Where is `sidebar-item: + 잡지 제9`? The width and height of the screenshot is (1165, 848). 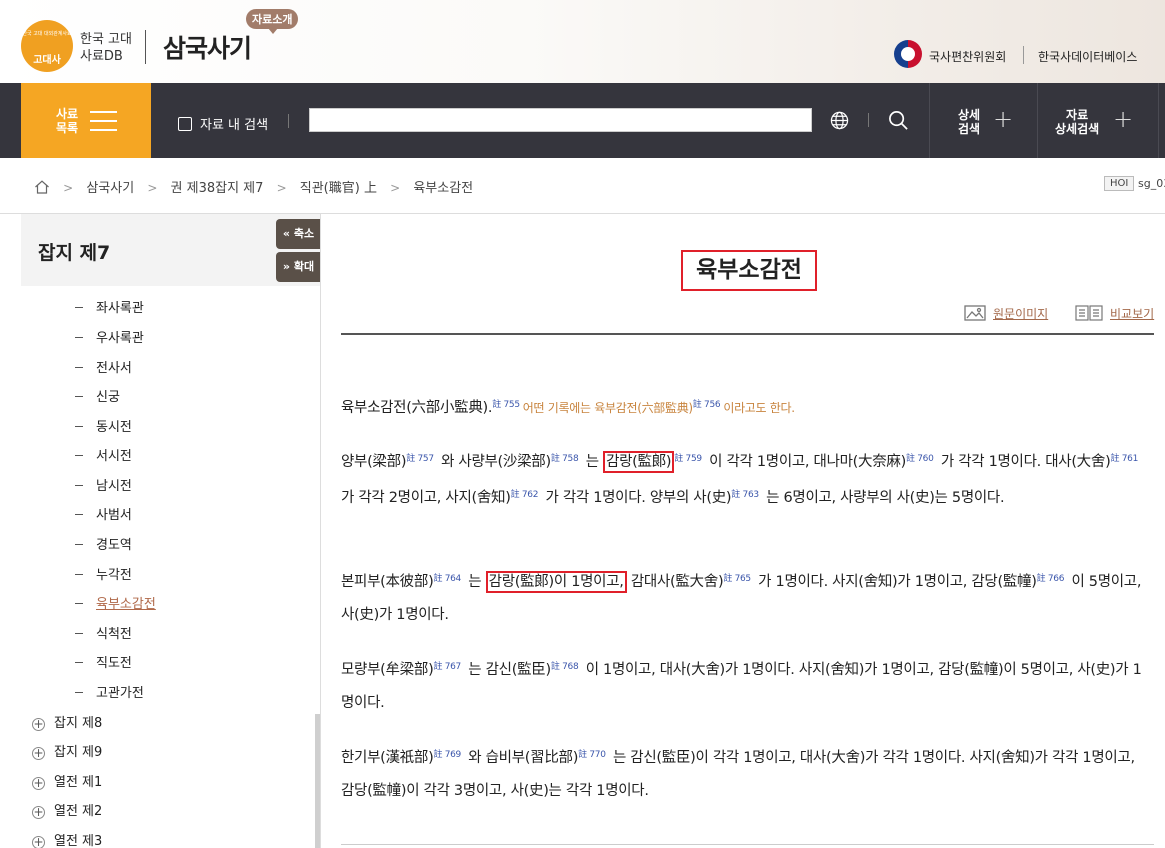 sidebar-item: + 잡지 제9 is located at coordinates (67, 750).